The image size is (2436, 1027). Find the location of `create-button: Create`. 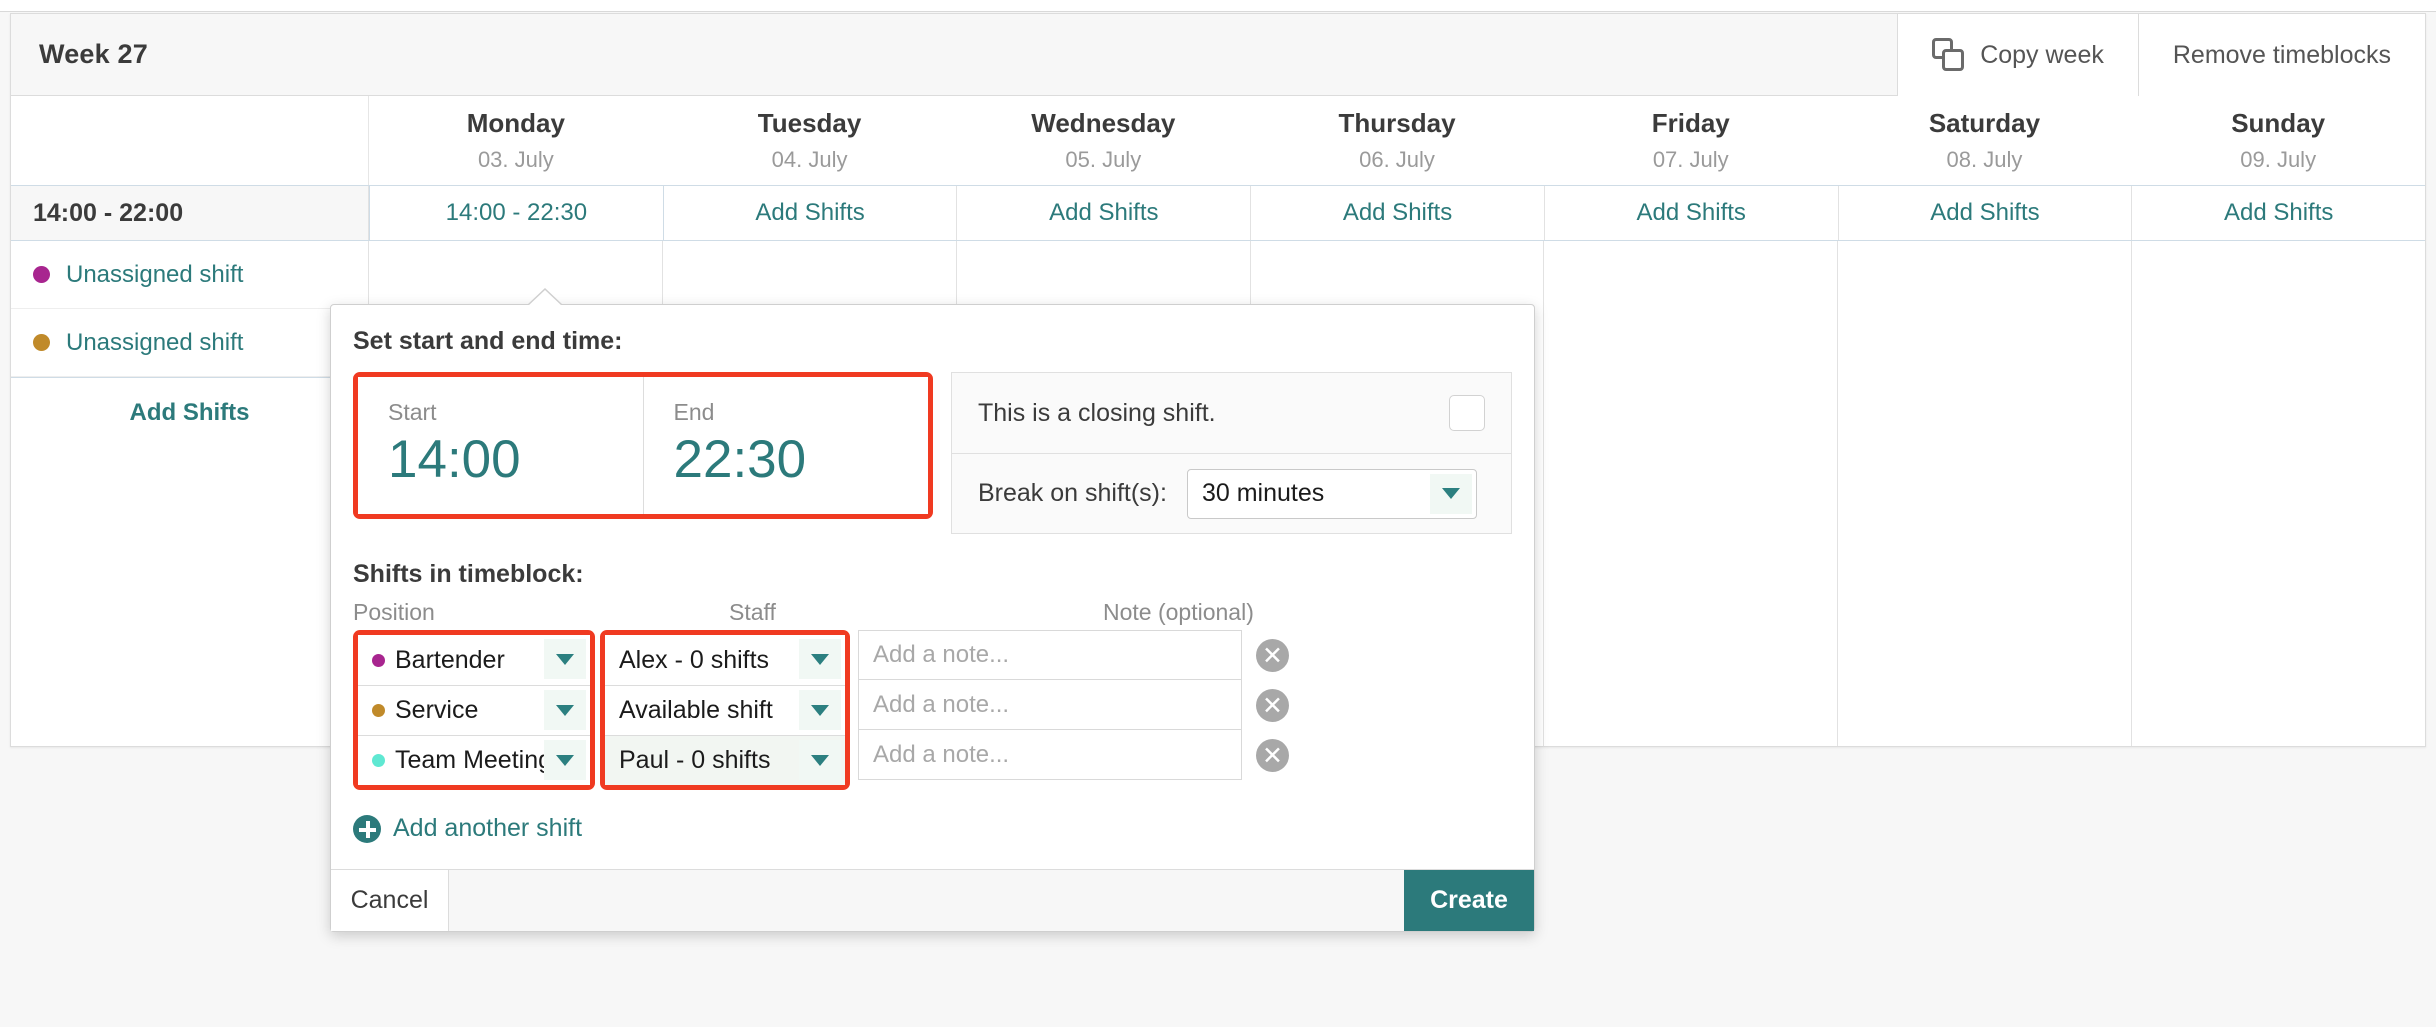

create-button: Create is located at coordinates (1469, 900).